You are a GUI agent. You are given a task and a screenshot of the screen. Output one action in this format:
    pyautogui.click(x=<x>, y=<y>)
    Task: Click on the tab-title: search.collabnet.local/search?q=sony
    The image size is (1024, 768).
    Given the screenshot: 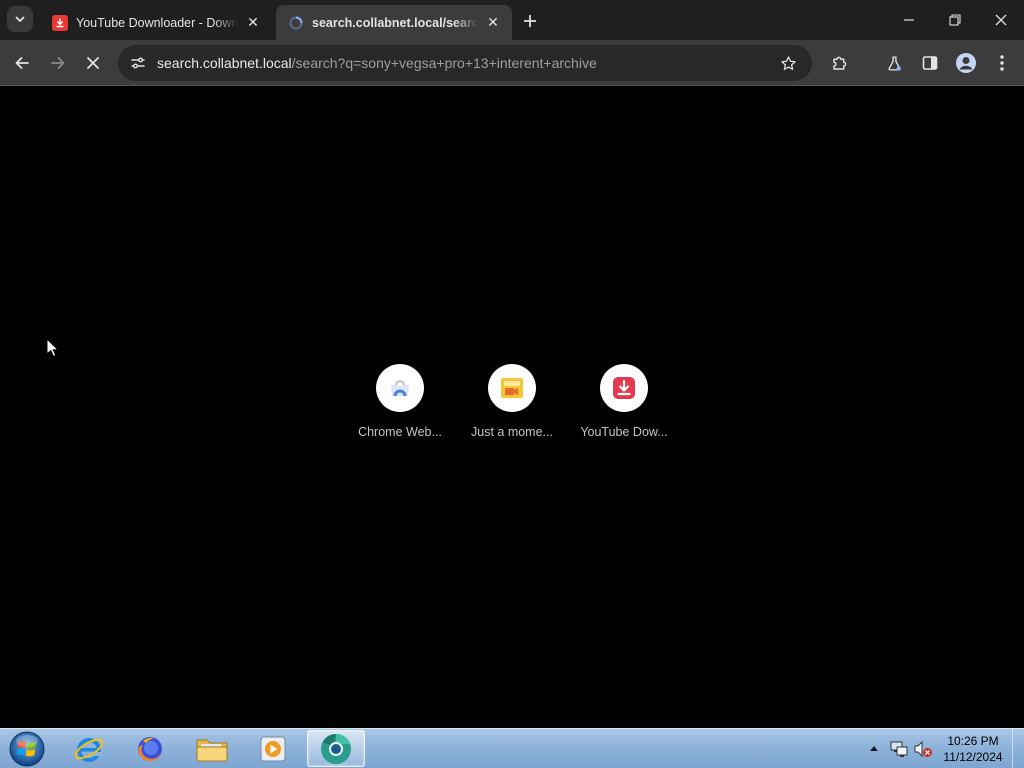 What is the action you would take?
    pyautogui.click(x=395, y=22)
    